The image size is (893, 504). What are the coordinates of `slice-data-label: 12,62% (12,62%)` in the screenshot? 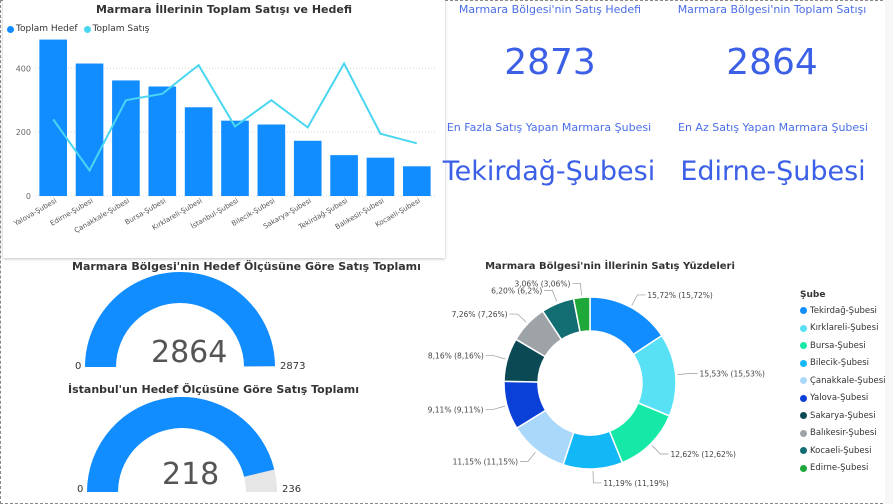 It's located at (703, 454).